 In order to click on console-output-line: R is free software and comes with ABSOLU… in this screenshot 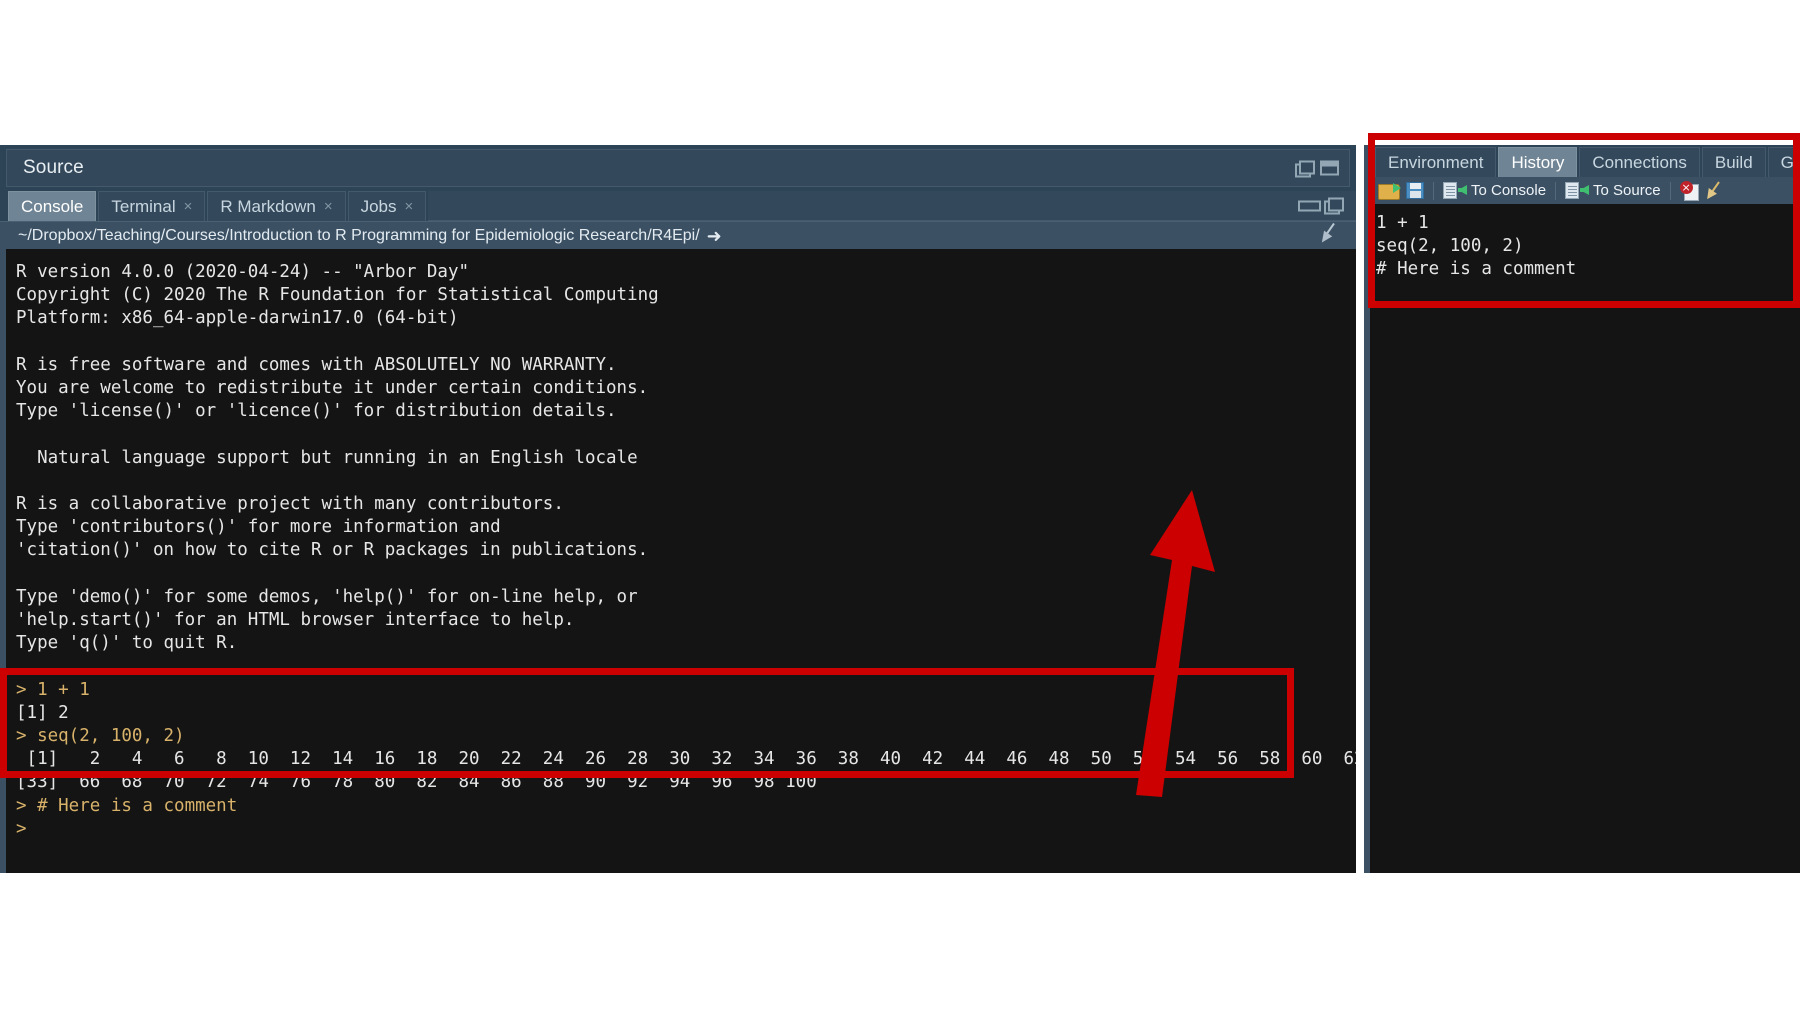, I will do `click(316, 364)`.